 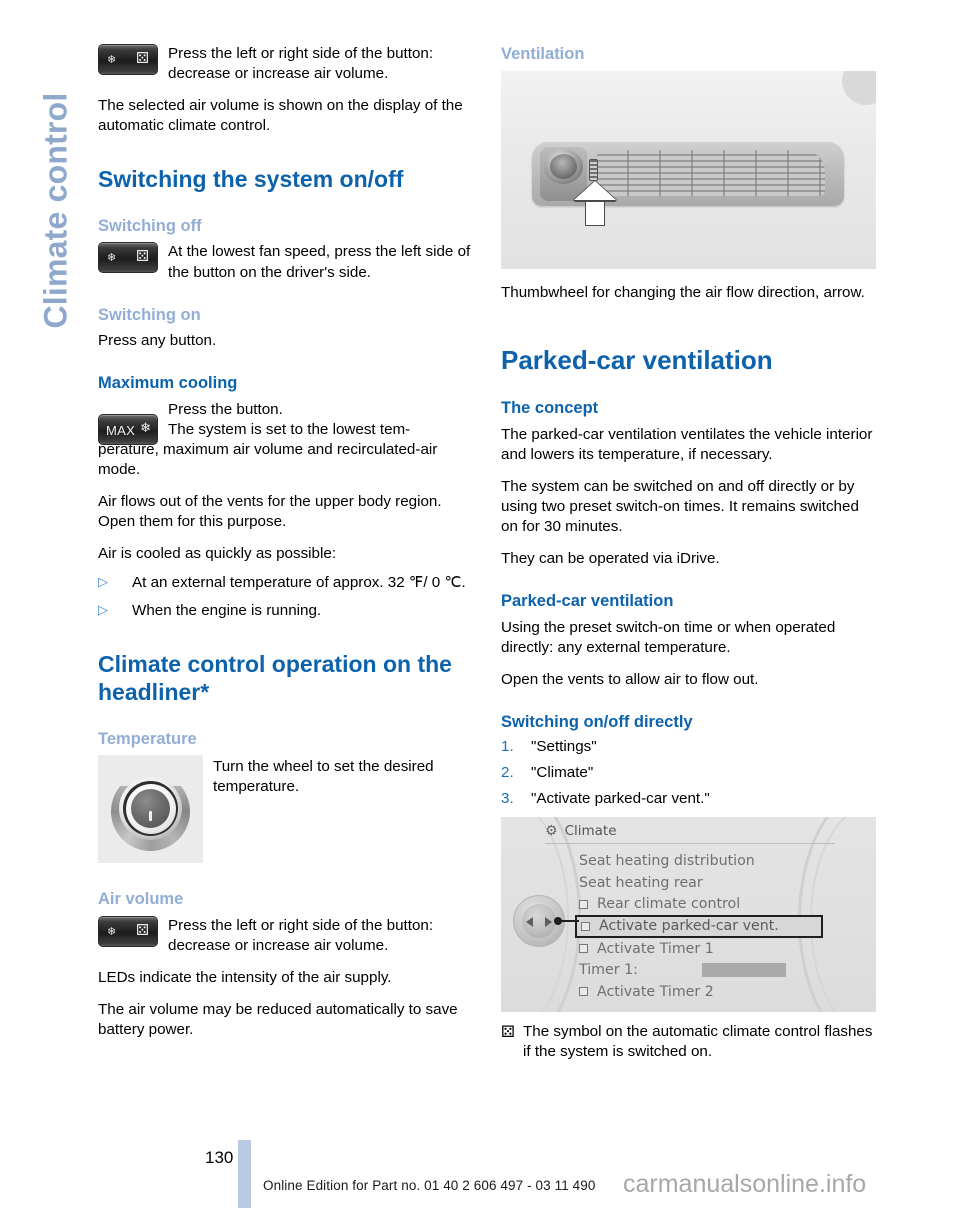 What do you see at coordinates (745, 1184) in the screenshot?
I see `watermark: carmanualsonline.info` at bounding box center [745, 1184].